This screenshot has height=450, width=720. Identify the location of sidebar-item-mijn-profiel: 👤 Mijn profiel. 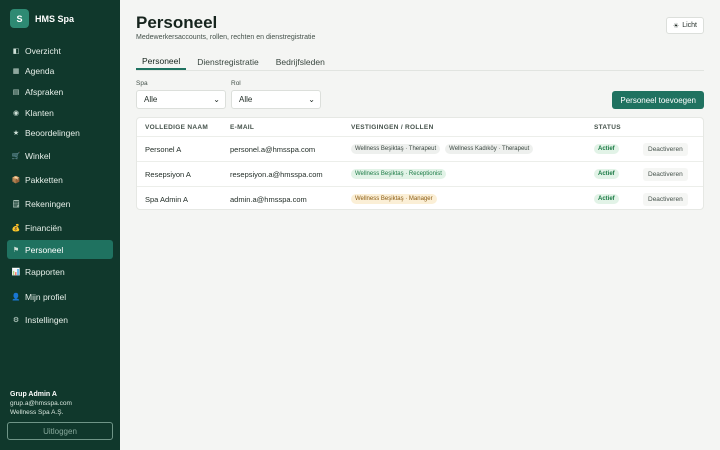
(60, 296).